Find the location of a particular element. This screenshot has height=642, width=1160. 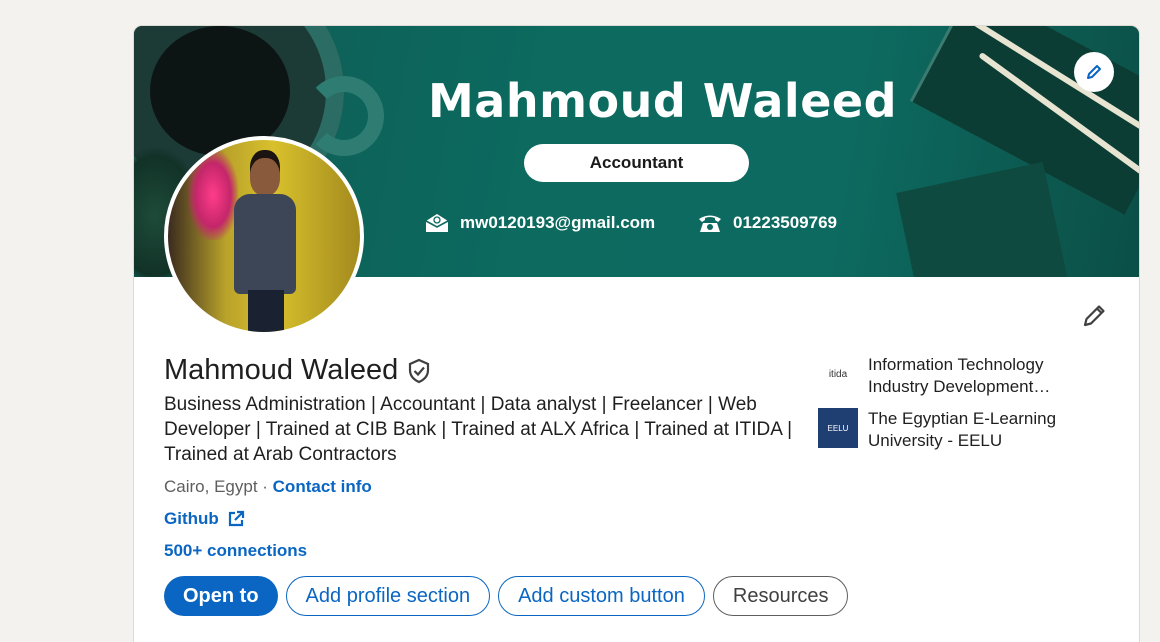

profile-avatar is located at coordinates (264, 236).